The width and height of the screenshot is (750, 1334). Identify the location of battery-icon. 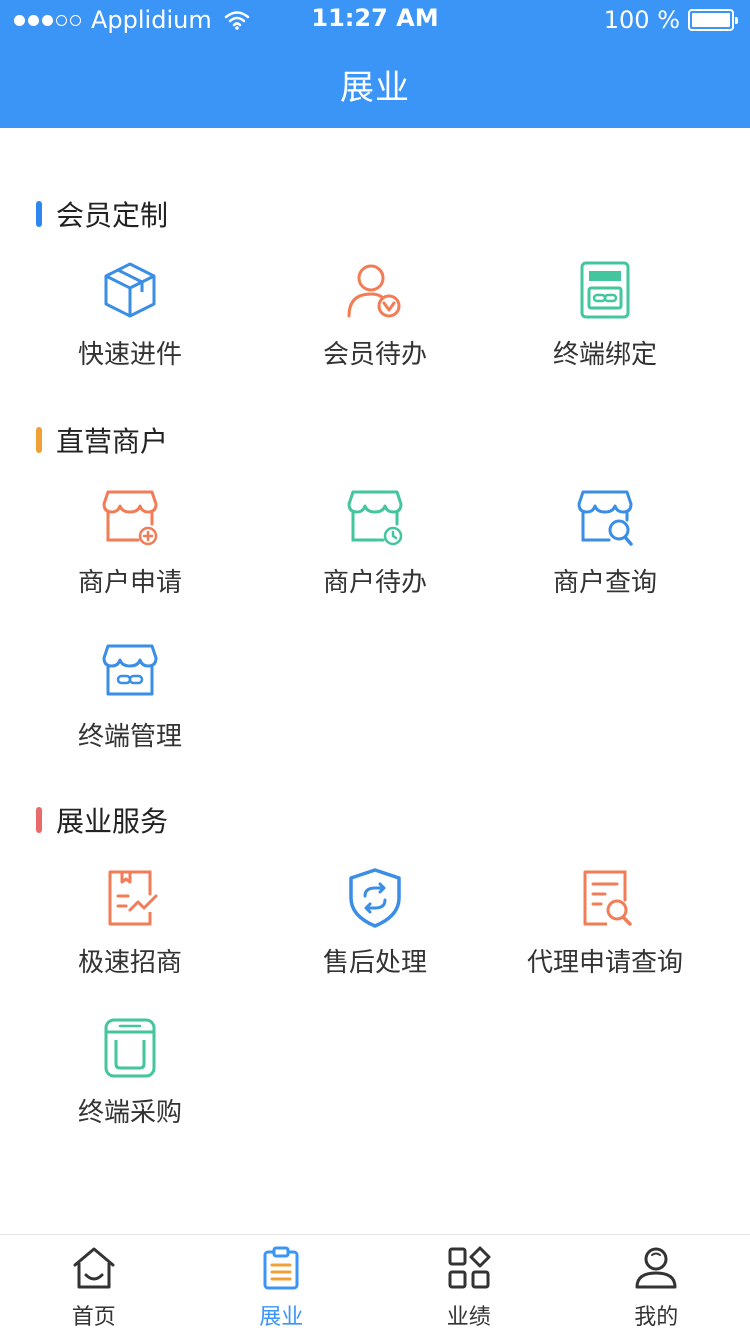
(713, 20).